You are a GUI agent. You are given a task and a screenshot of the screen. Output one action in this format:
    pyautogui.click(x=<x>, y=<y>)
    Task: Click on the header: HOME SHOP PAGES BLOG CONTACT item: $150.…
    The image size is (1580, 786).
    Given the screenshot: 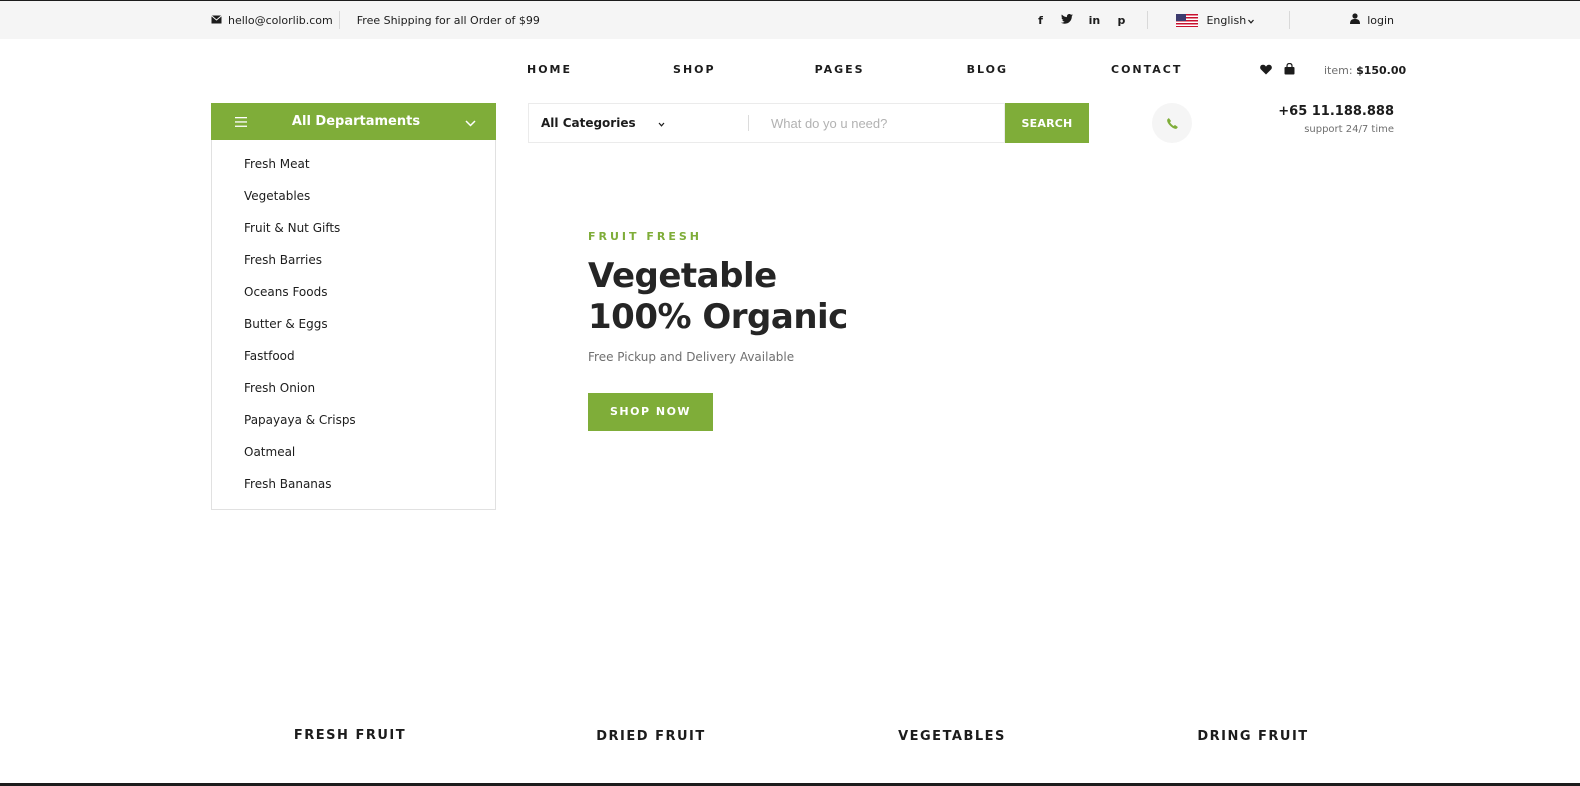 What is the action you would take?
    pyautogui.click(x=790, y=70)
    